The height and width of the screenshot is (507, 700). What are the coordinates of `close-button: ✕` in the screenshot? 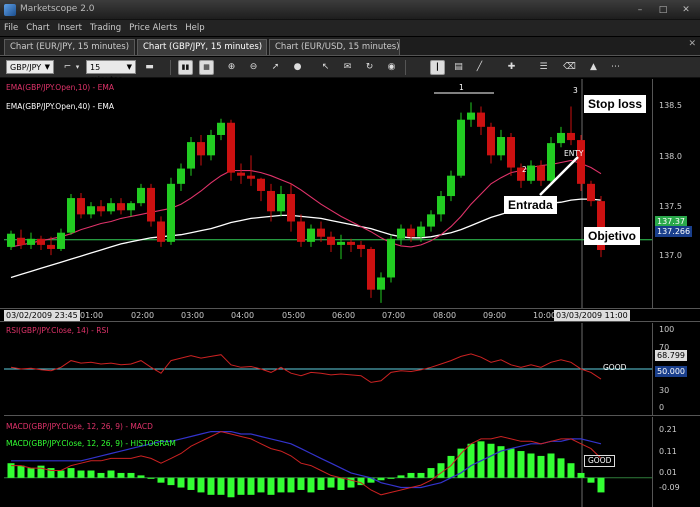 It's located at (686, 10).